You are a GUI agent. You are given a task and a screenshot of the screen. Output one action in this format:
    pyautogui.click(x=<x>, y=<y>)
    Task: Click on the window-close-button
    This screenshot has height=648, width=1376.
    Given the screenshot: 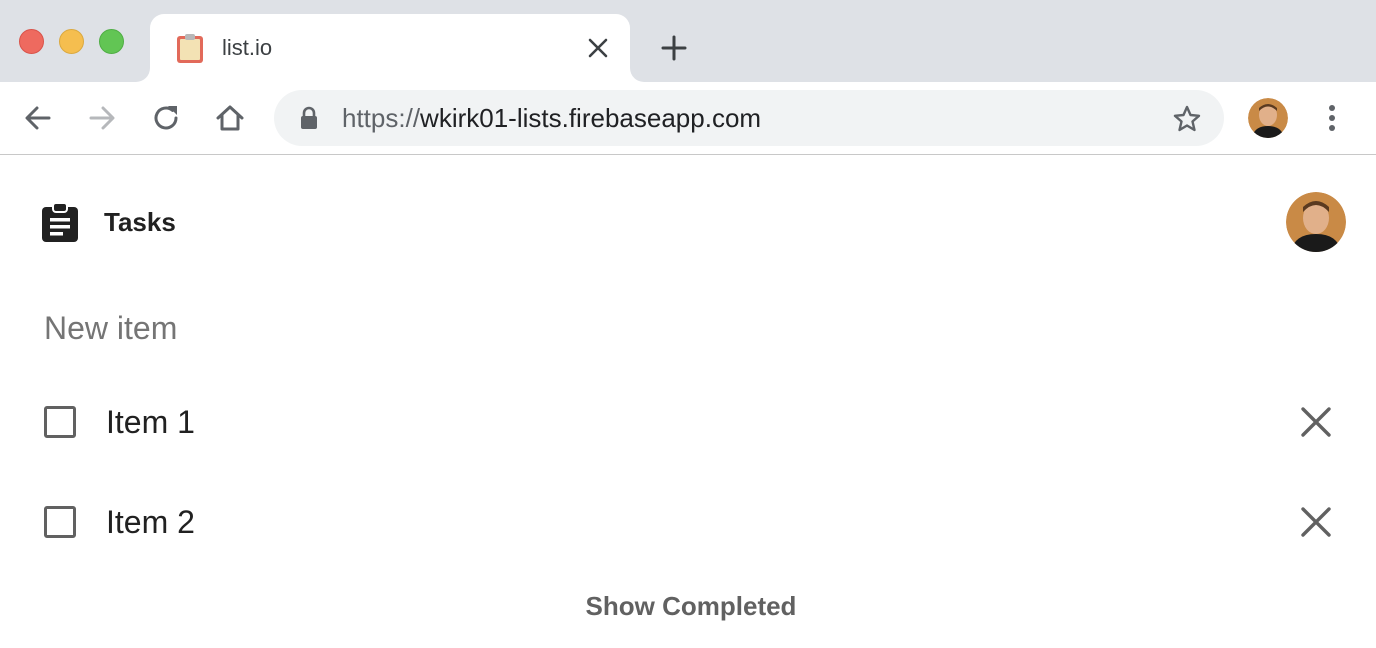 What is the action you would take?
    pyautogui.click(x=31, y=41)
    